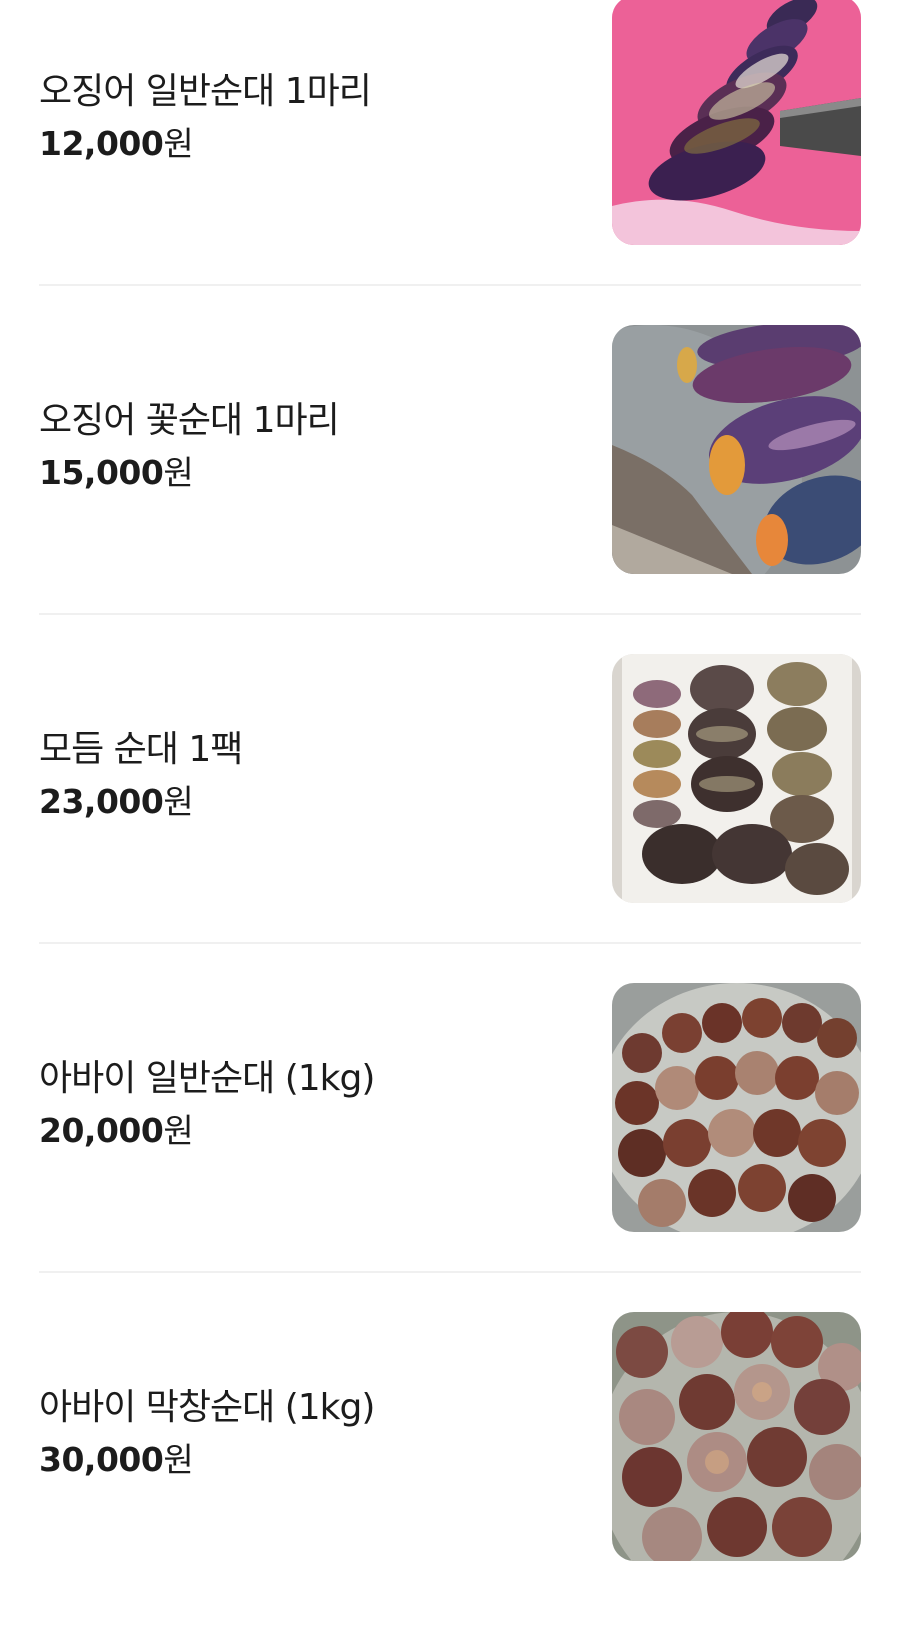  I want to click on menu-item-name: 아바이 일반순대 (1kg), so click(207, 1078).